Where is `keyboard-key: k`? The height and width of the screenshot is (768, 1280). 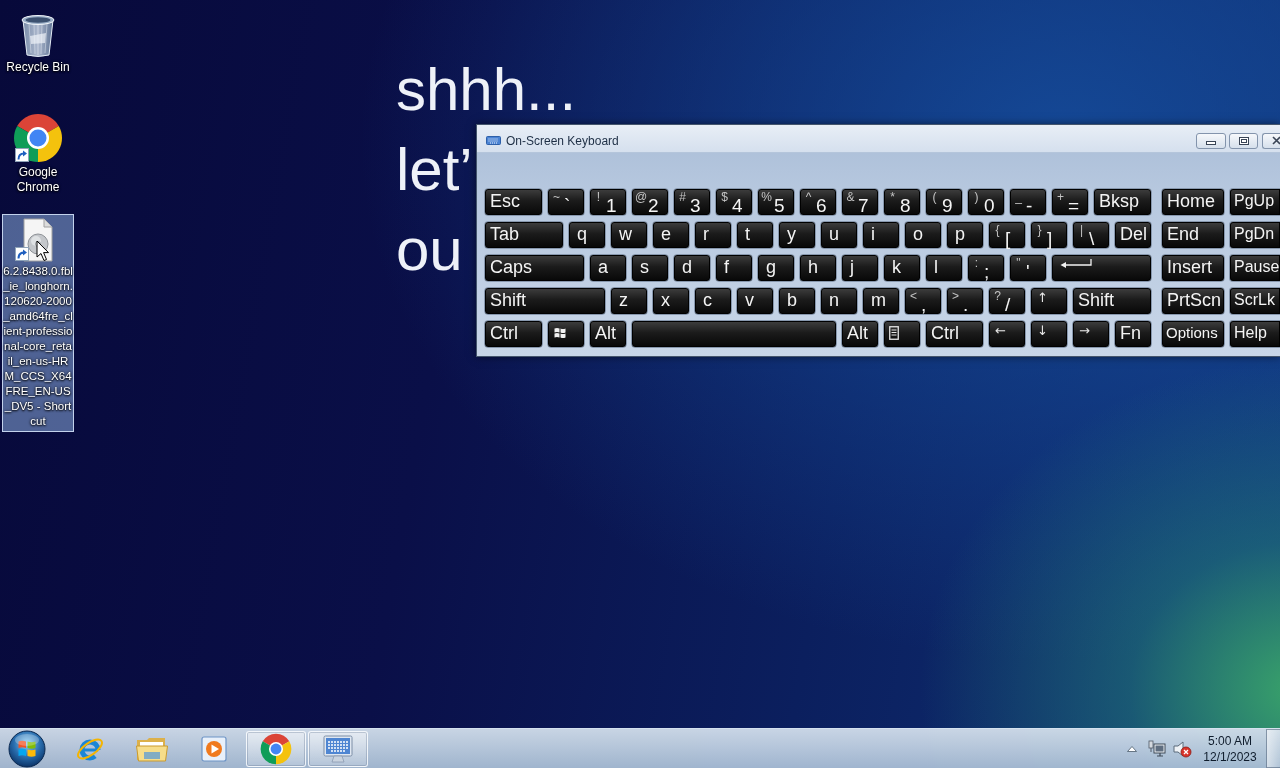
keyboard-key: k is located at coordinates (902, 268).